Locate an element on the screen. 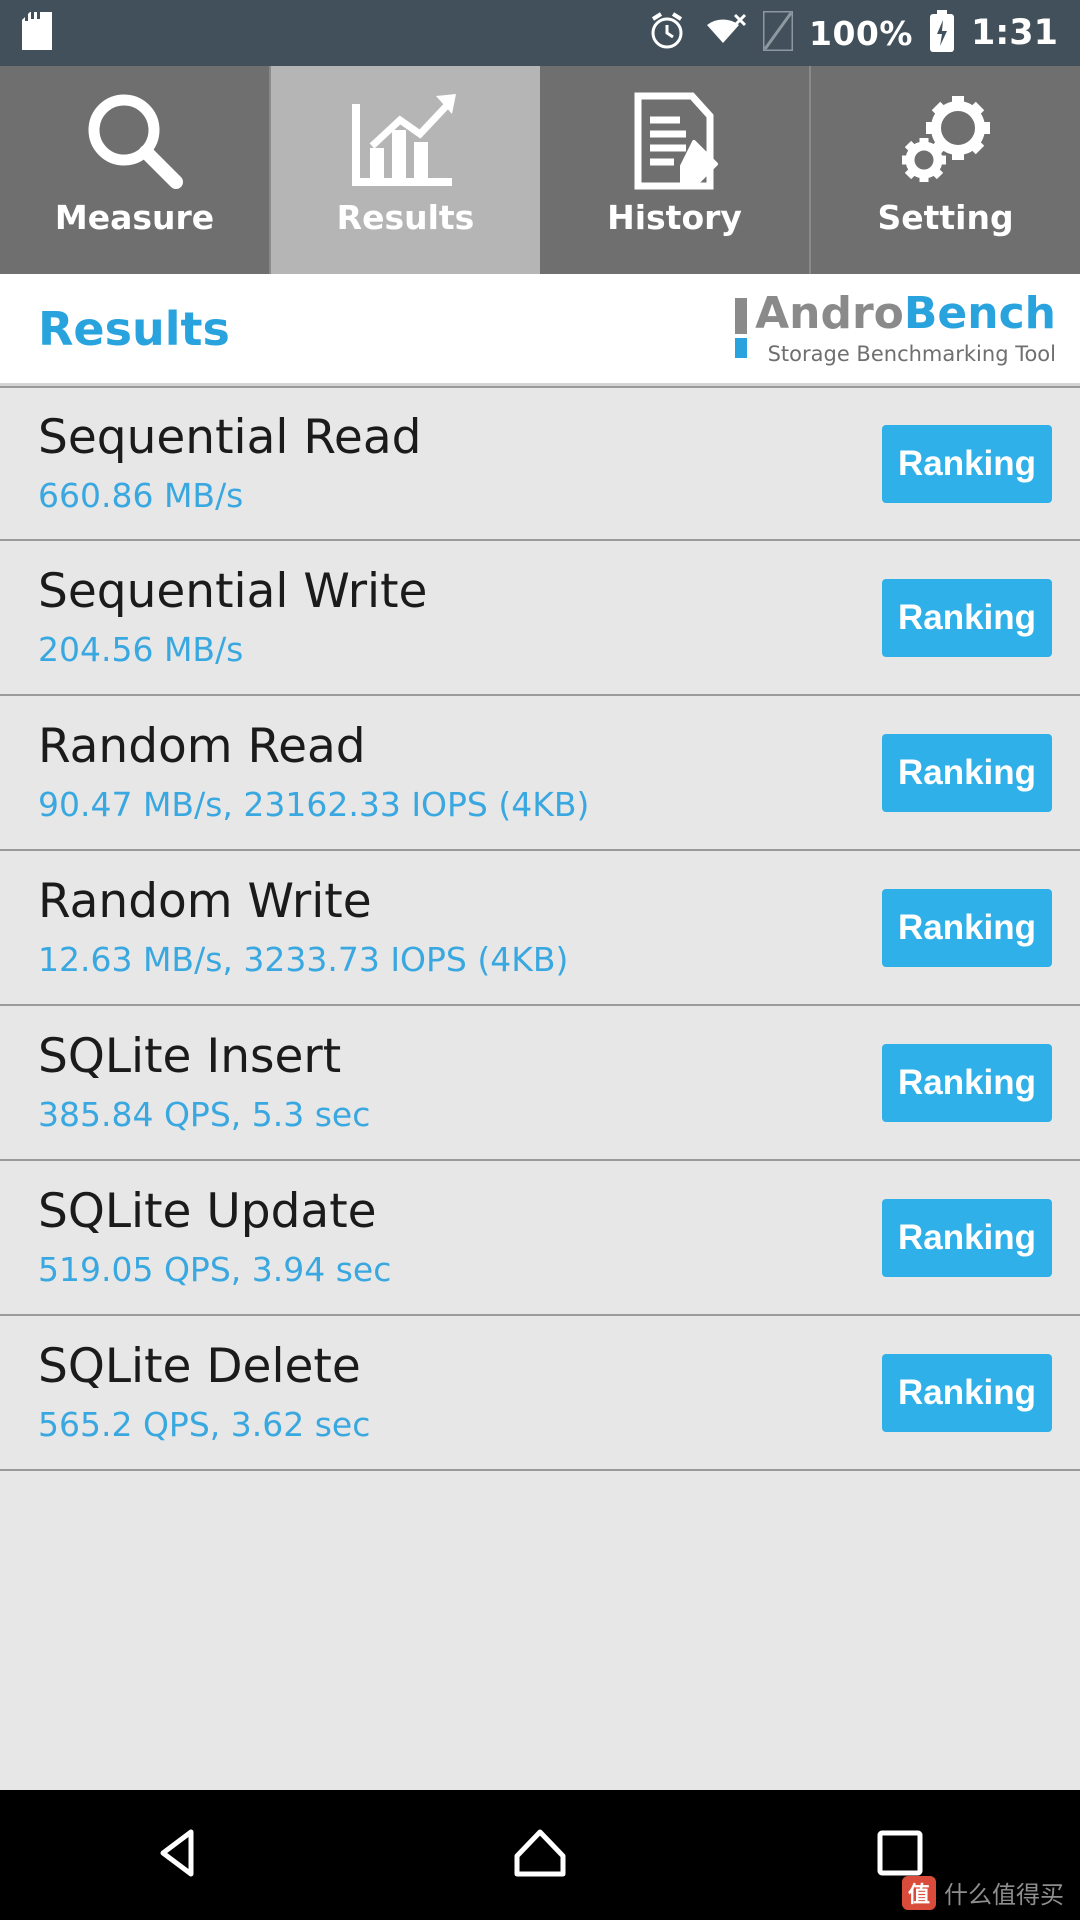 This screenshot has width=1080, height=1920. watermark-badge: 值 is located at coordinates (919, 1892).